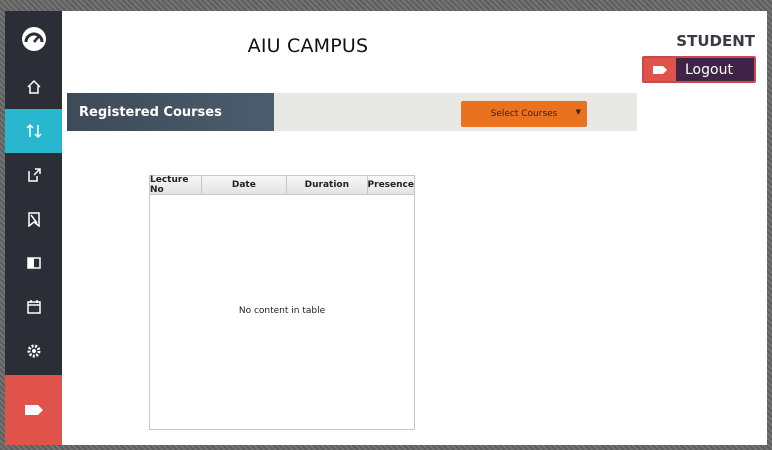  I want to click on page-title: AIU CAMPUS, so click(308, 46).